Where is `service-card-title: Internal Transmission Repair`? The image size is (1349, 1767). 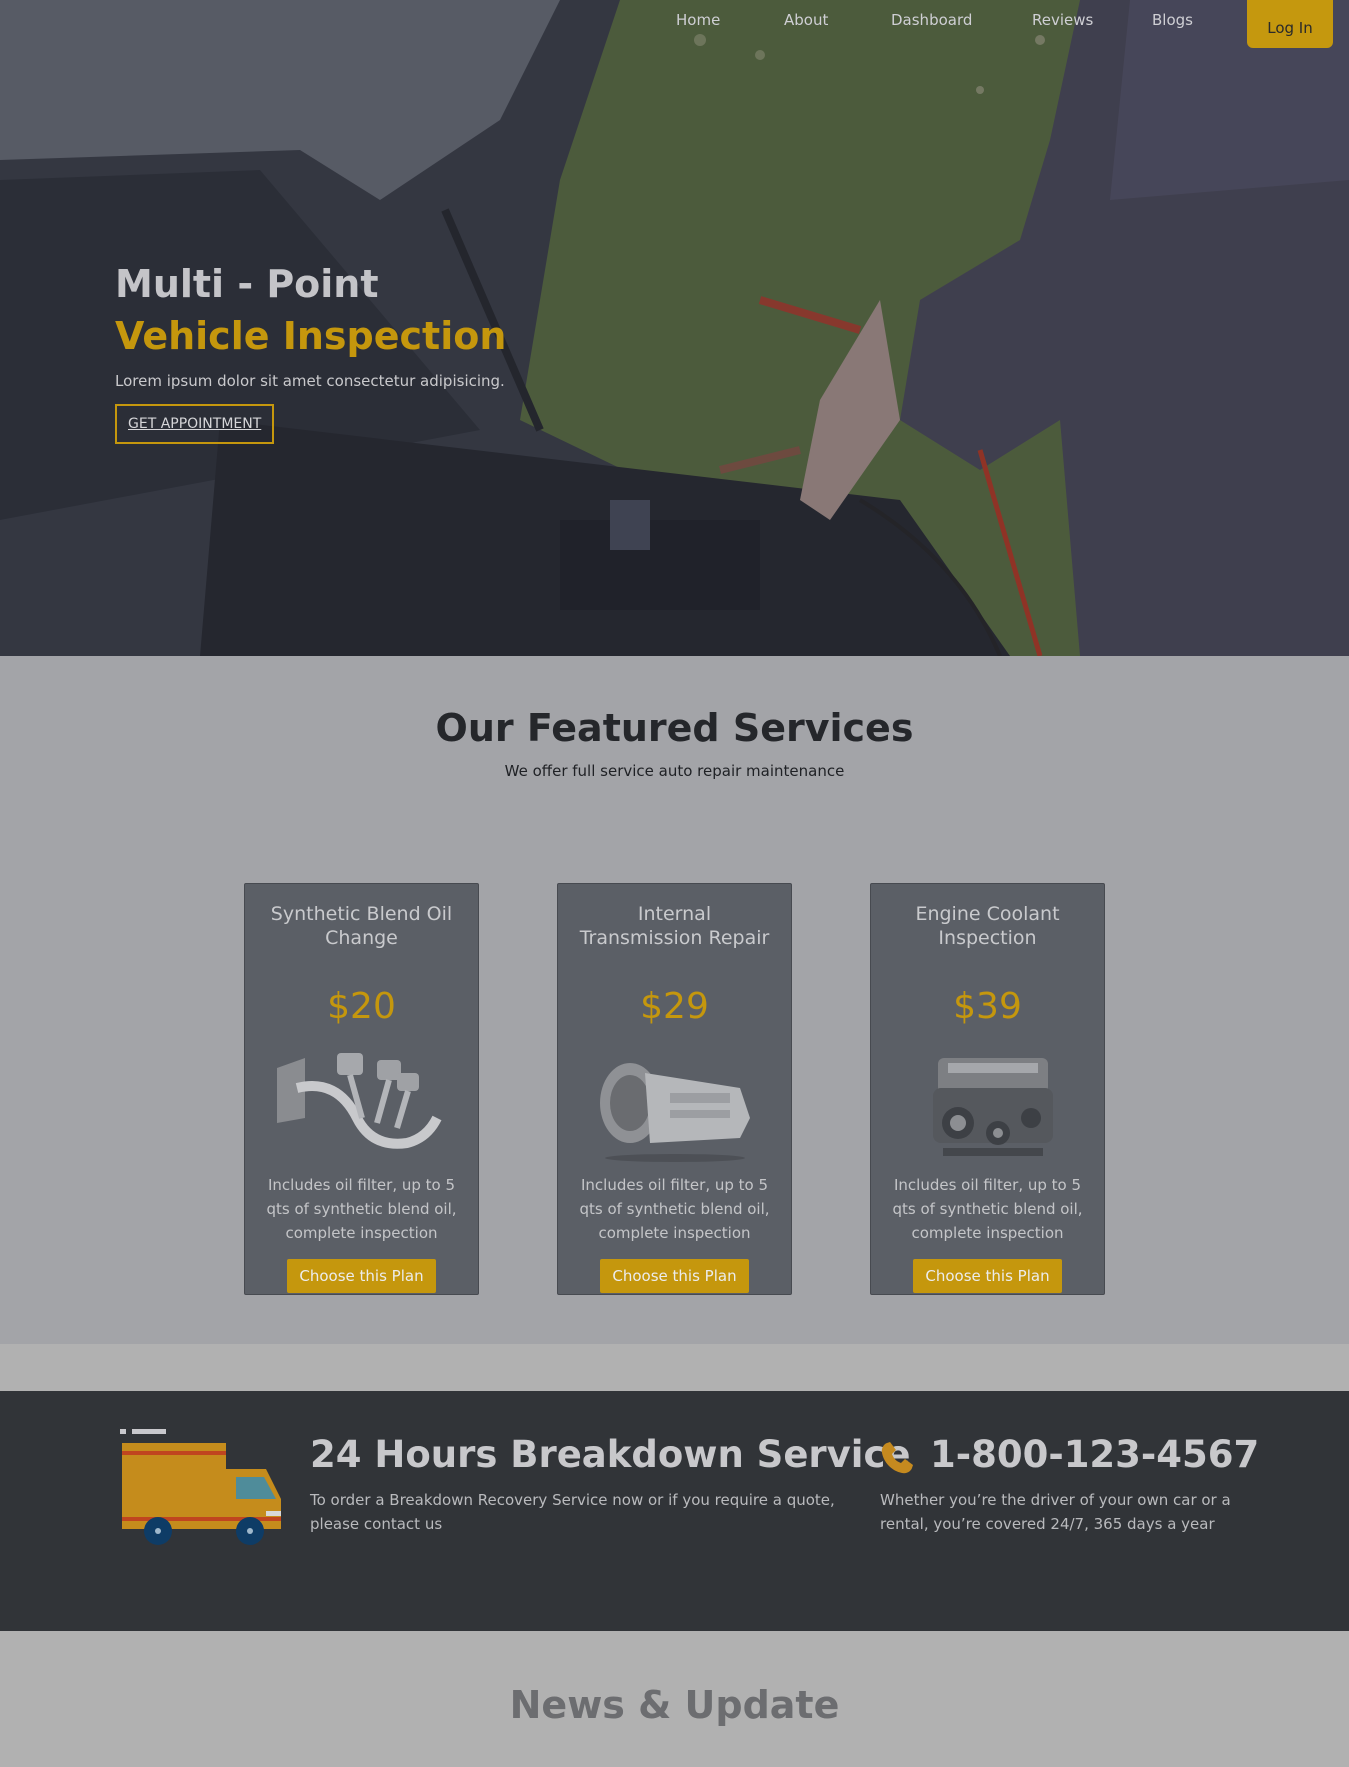
service-card-title: Internal Transmission Repair is located at coordinates (674, 926).